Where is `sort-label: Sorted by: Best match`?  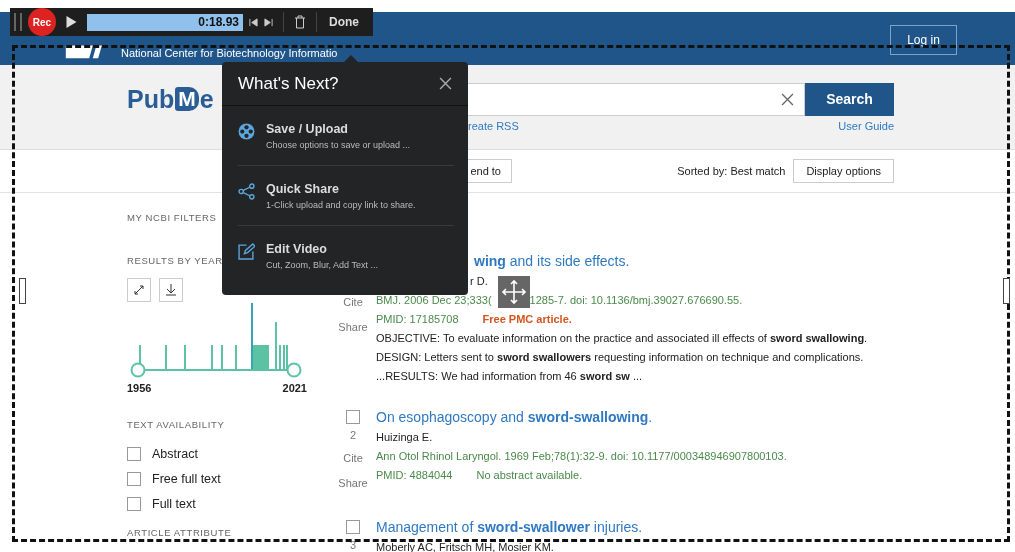 sort-label: Sorted by: Best match is located at coordinates (731, 171).